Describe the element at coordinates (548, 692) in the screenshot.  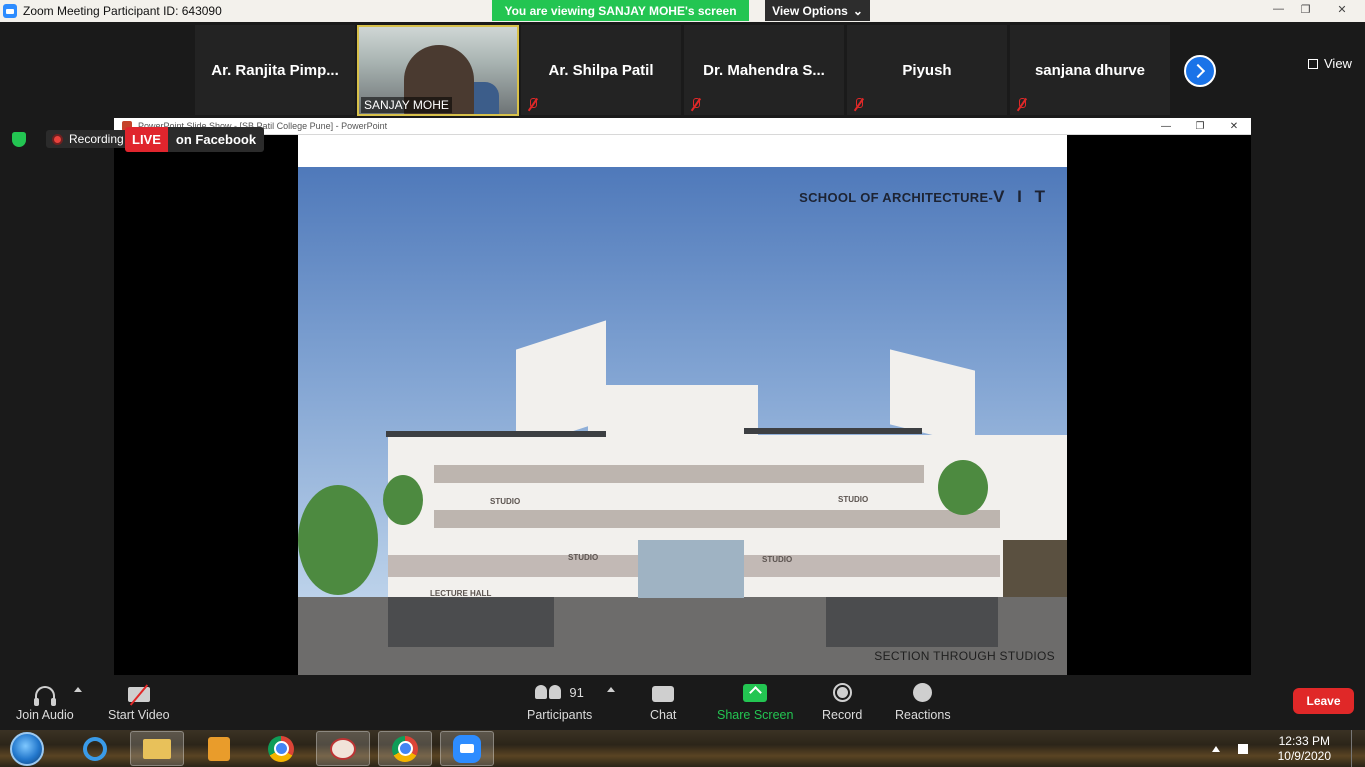
I see `people-icon` at that location.